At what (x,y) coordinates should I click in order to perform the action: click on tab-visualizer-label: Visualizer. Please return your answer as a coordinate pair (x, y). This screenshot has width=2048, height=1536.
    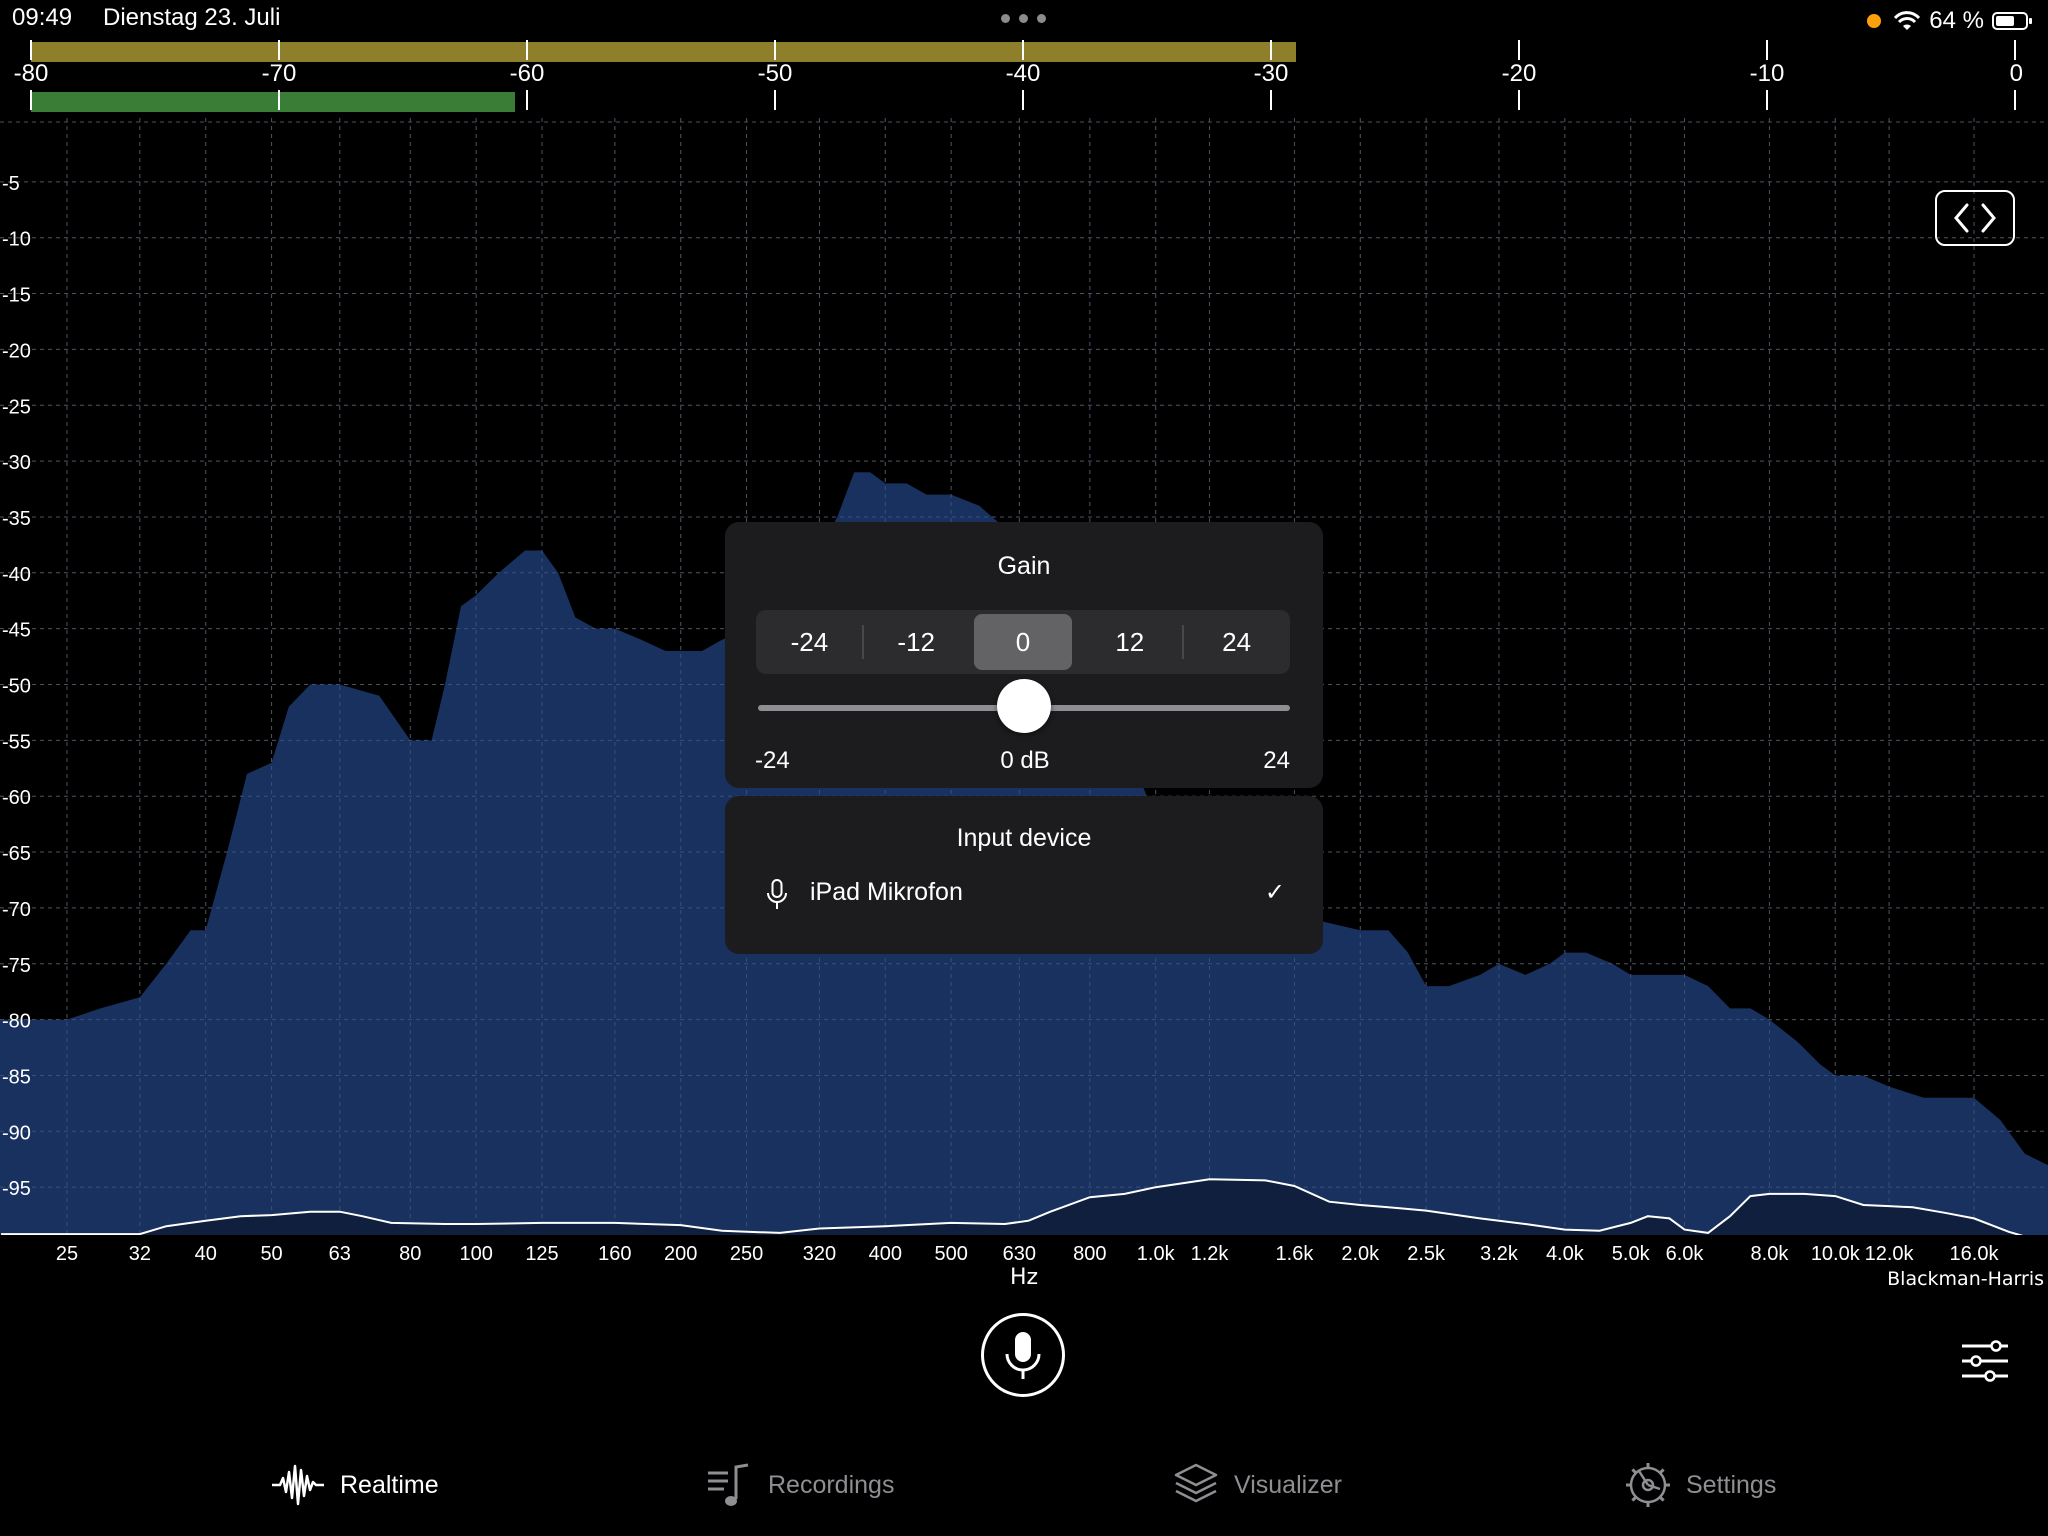
    Looking at the image, I should click on (1288, 1484).